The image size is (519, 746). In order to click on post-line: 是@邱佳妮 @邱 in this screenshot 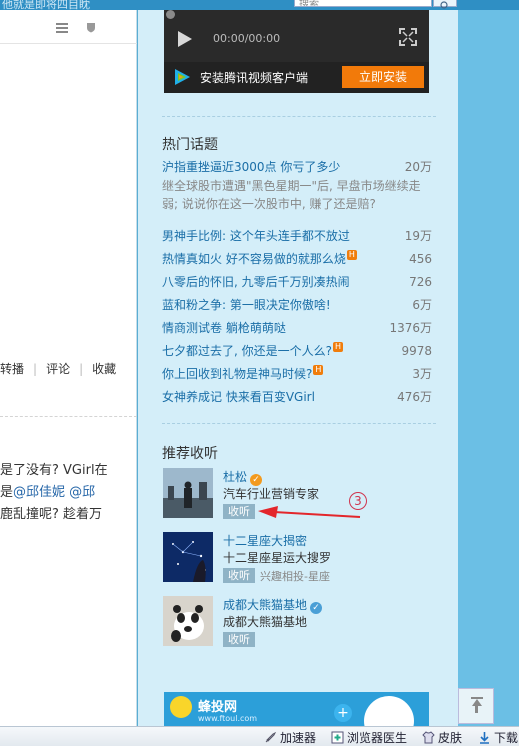, I will do `click(48, 492)`.